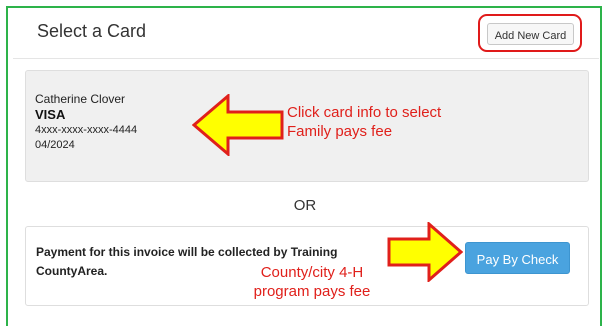 This screenshot has width=610, height=326. What do you see at coordinates (86, 130) in the screenshot?
I see `card-number: 4xxx-xxxx-xxxx-4444` at bounding box center [86, 130].